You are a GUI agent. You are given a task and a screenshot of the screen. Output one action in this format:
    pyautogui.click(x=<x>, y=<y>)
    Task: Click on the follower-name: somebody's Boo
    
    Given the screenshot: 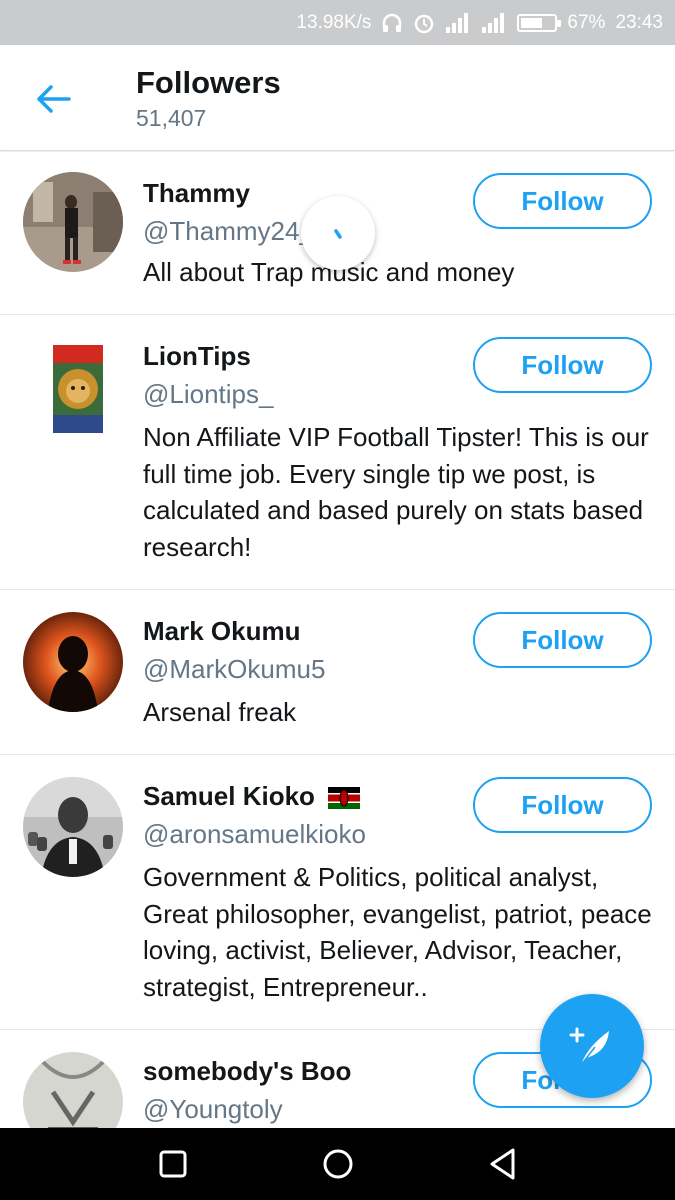 What is the action you would take?
    pyautogui.click(x=247, y=1071)
    